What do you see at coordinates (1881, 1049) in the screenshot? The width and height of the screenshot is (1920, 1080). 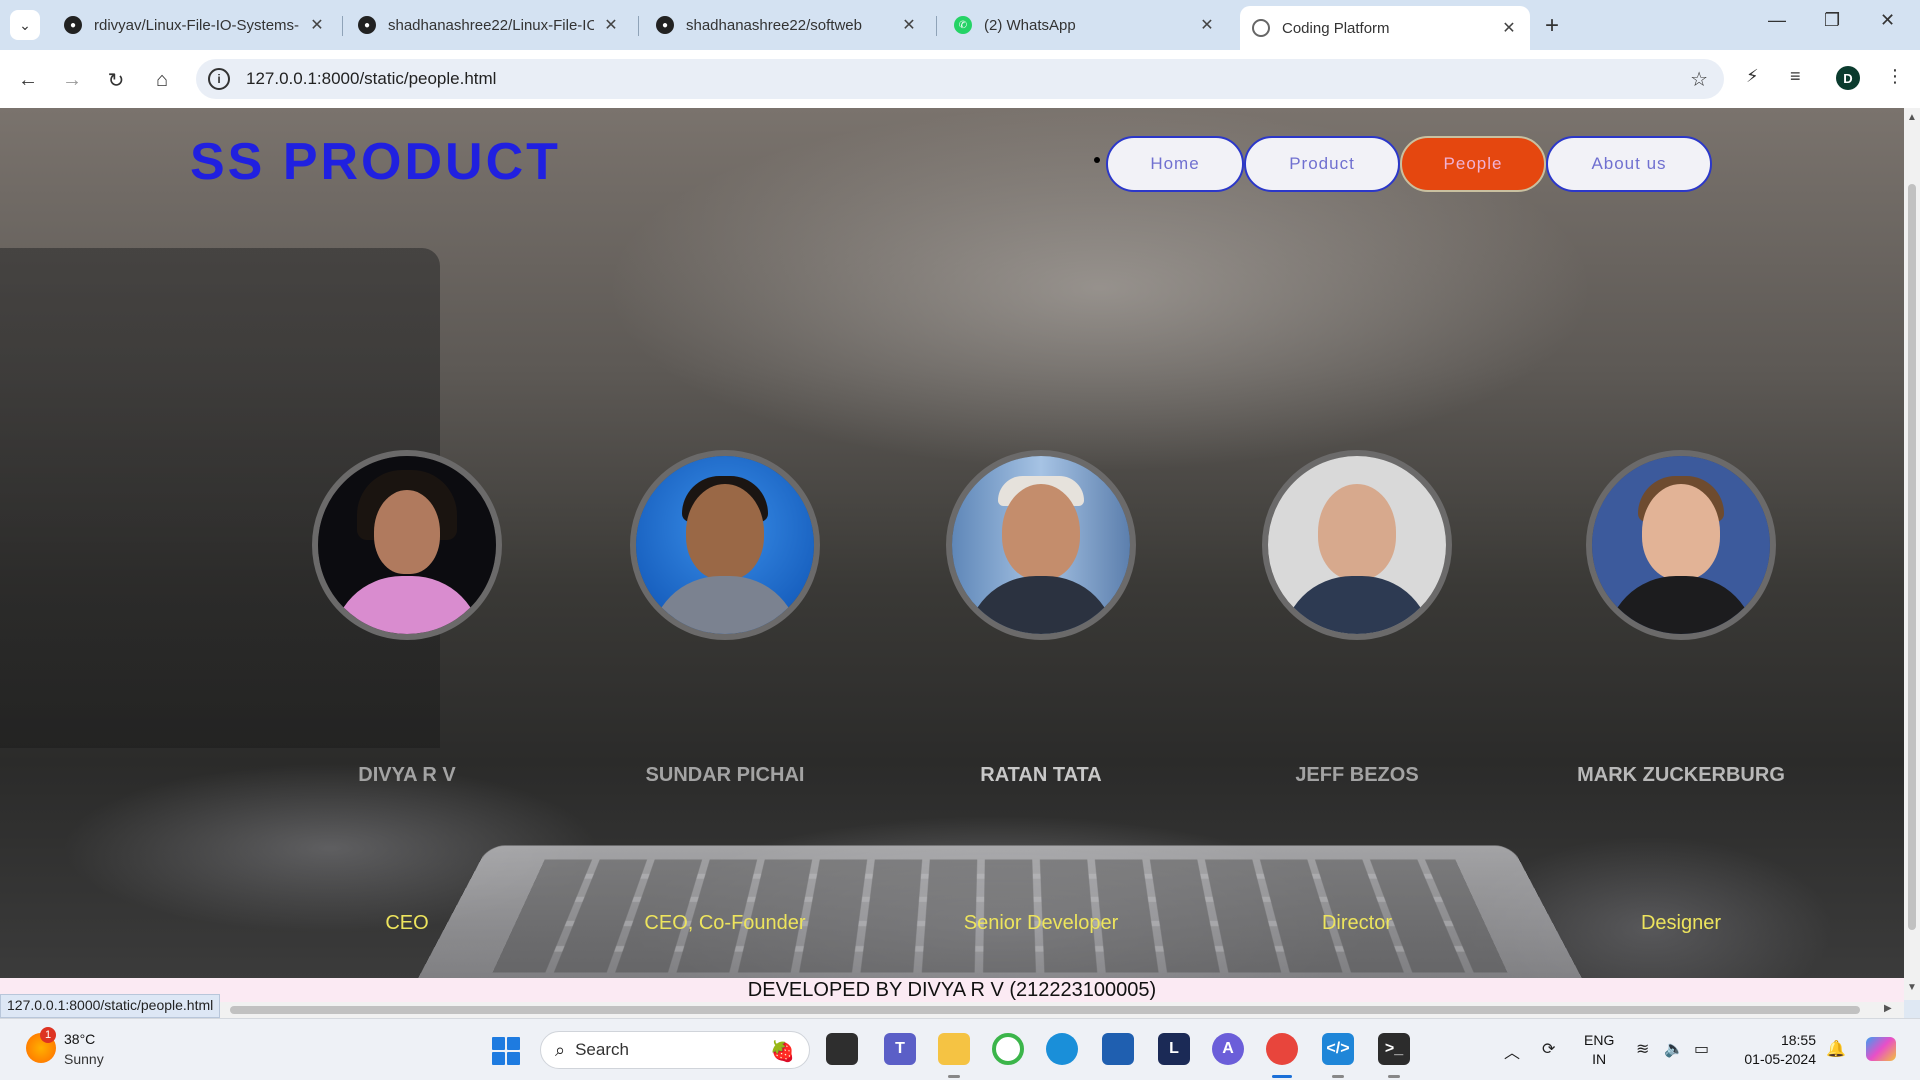 I see `copilot-icon` at bounding box center [1881, 1049].